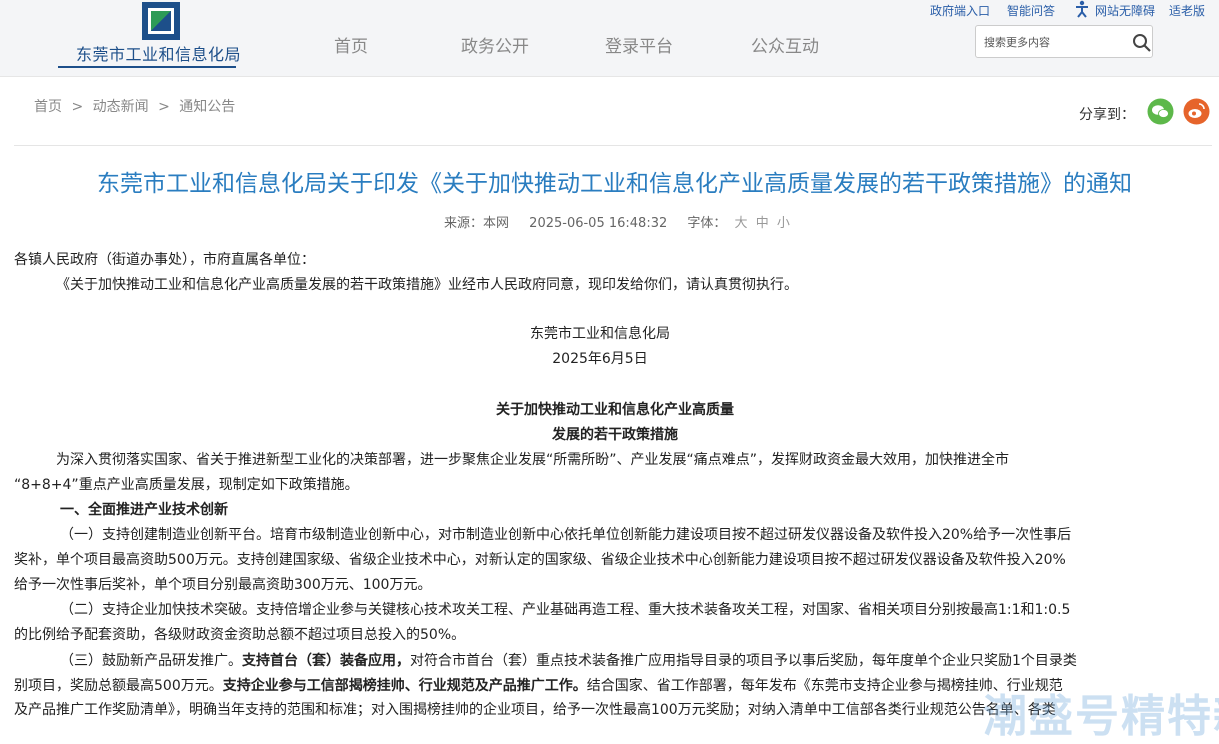 The height and width of the screenshot is (744, 1219). Describe the element at coordinates (144, 510) in the screenshot. I see `section-1-heading: 一、全面推进产业技术创新` at that location.